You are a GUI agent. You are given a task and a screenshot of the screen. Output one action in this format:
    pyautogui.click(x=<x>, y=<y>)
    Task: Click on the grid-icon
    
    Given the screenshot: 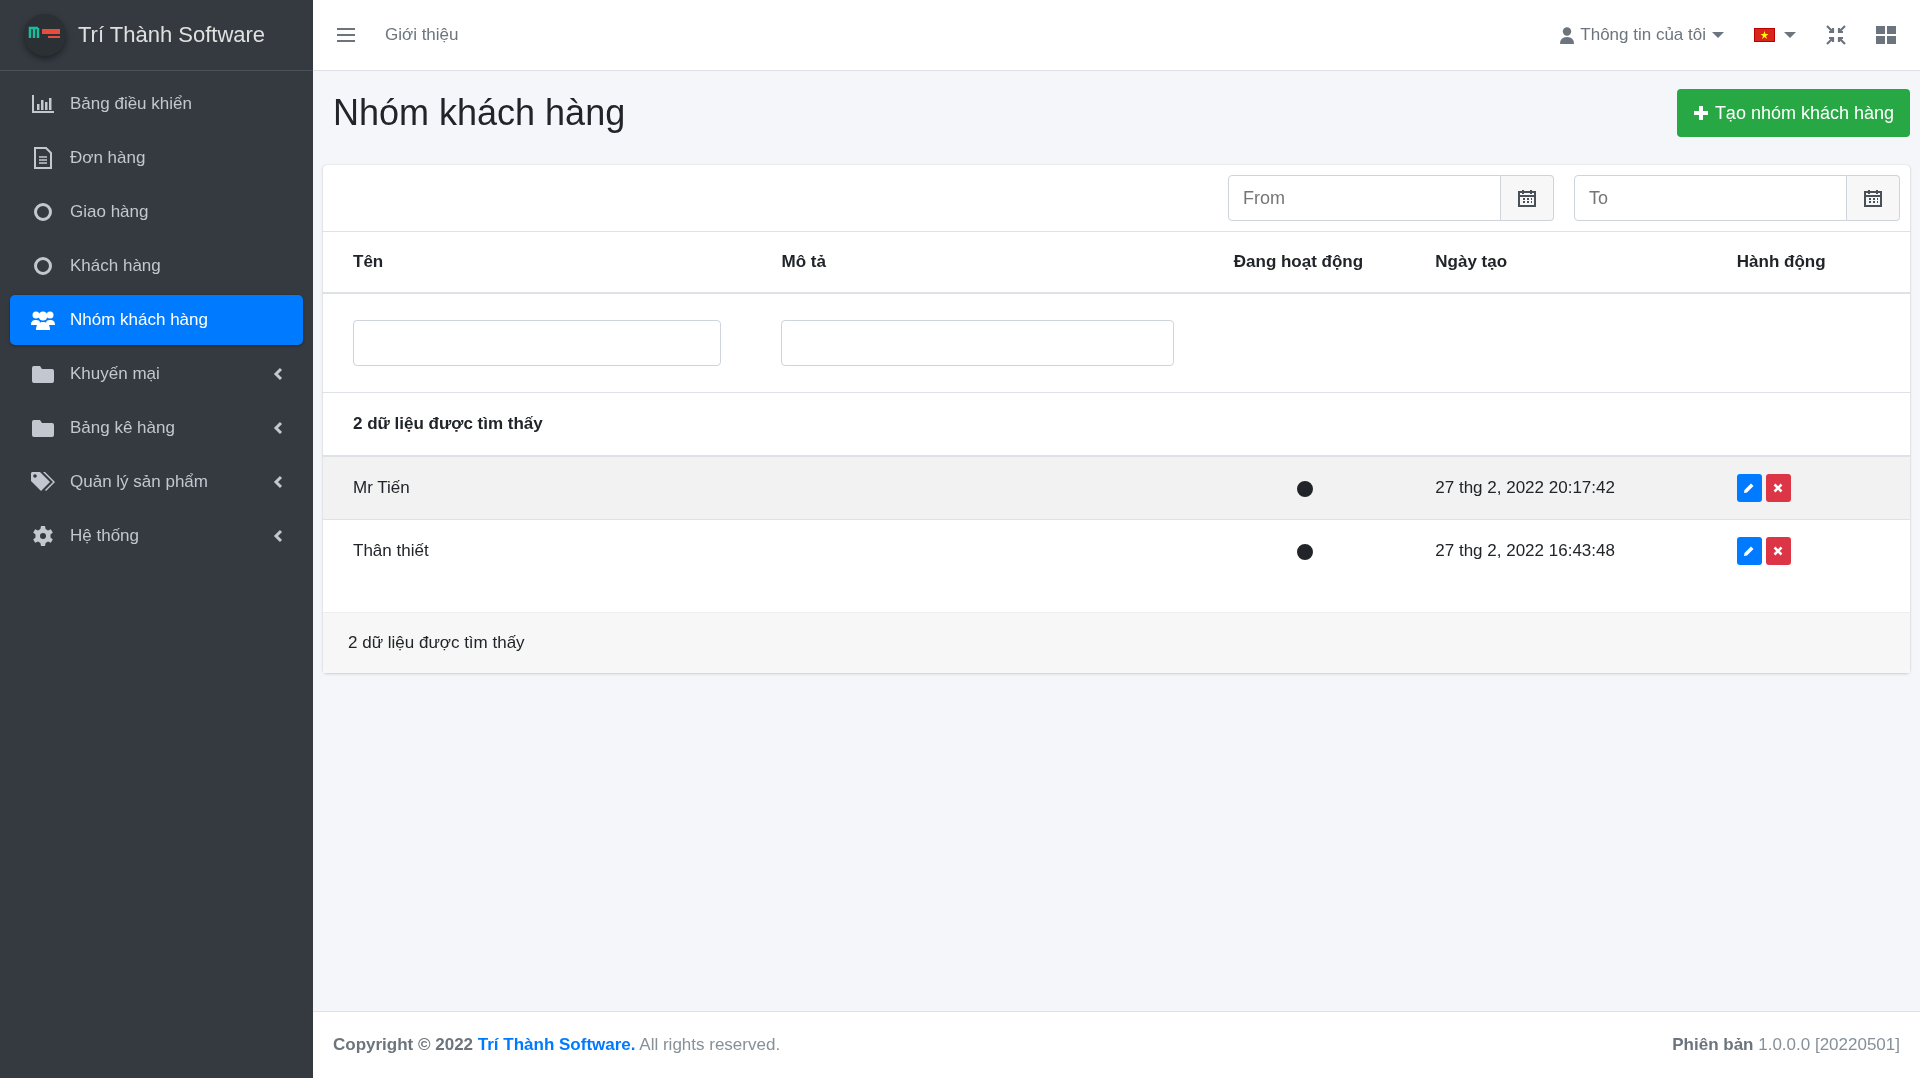 What is the action you would take?
    pyautogui.click(x=1886, y=35)
    